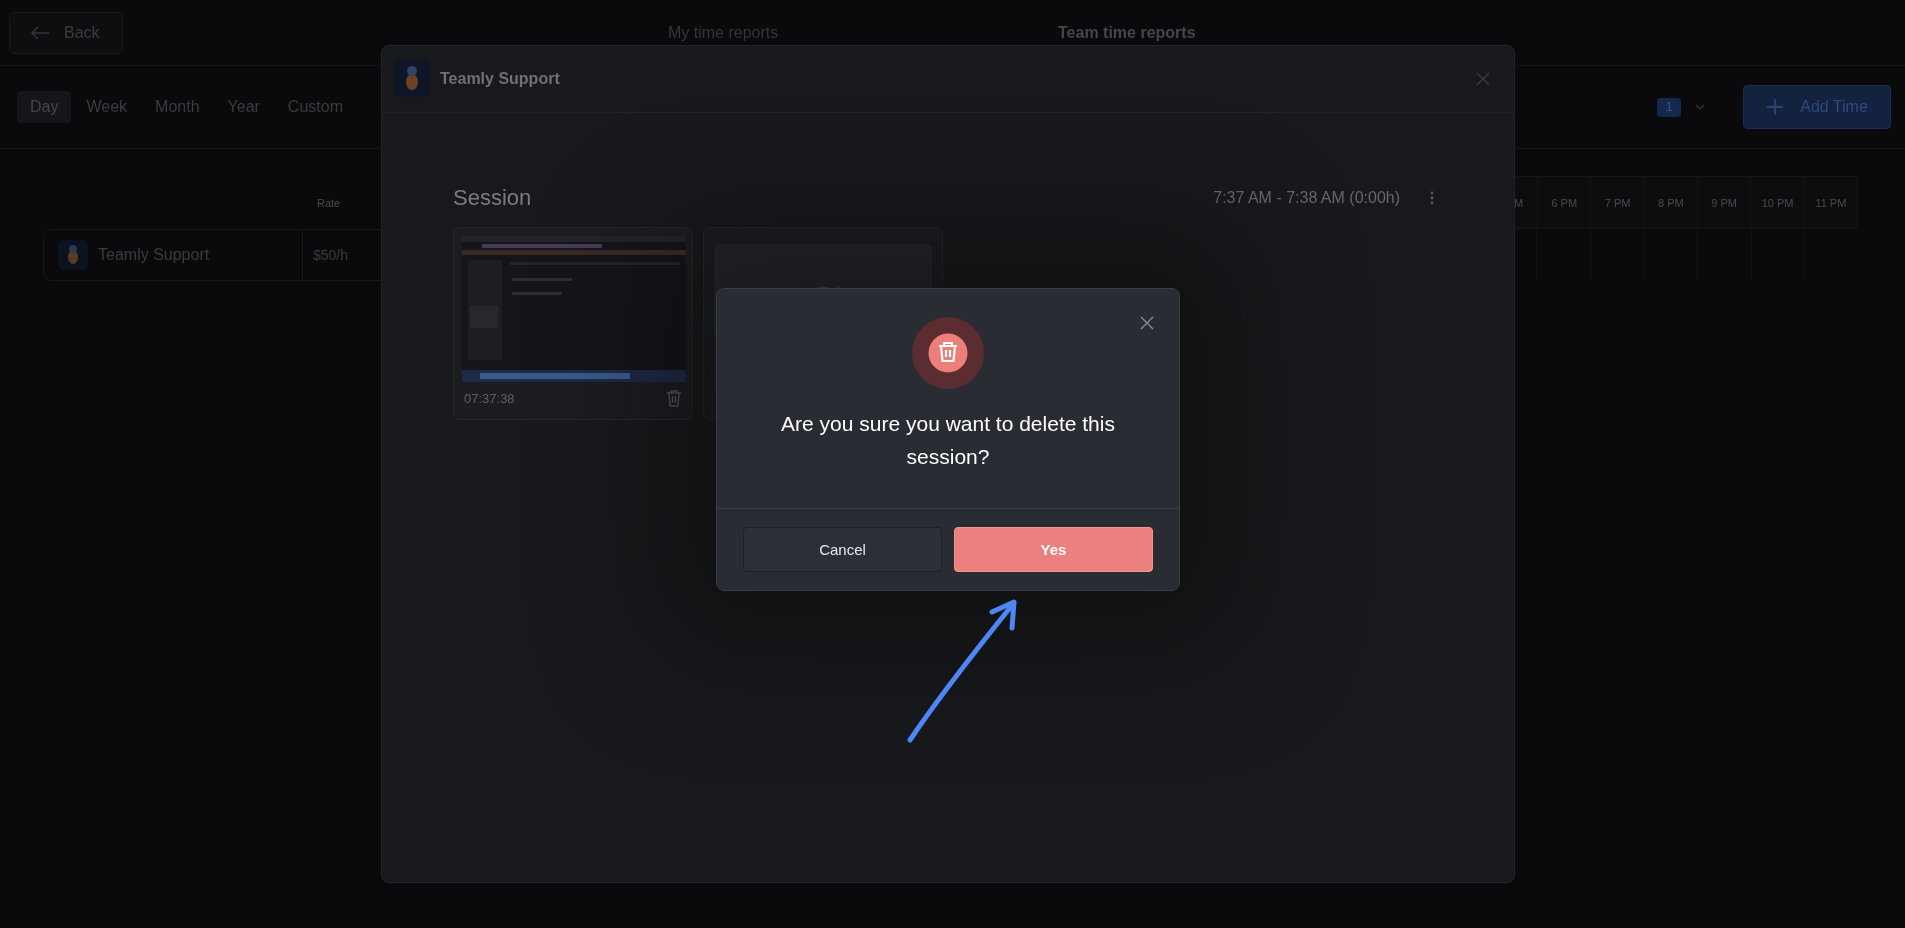  What do you see at coordinates (1306, 198) in the screenshot?
I see `time-range: 7:37 AM - 7:38 AM (0:00h)` at bounding box center [1306, 198].